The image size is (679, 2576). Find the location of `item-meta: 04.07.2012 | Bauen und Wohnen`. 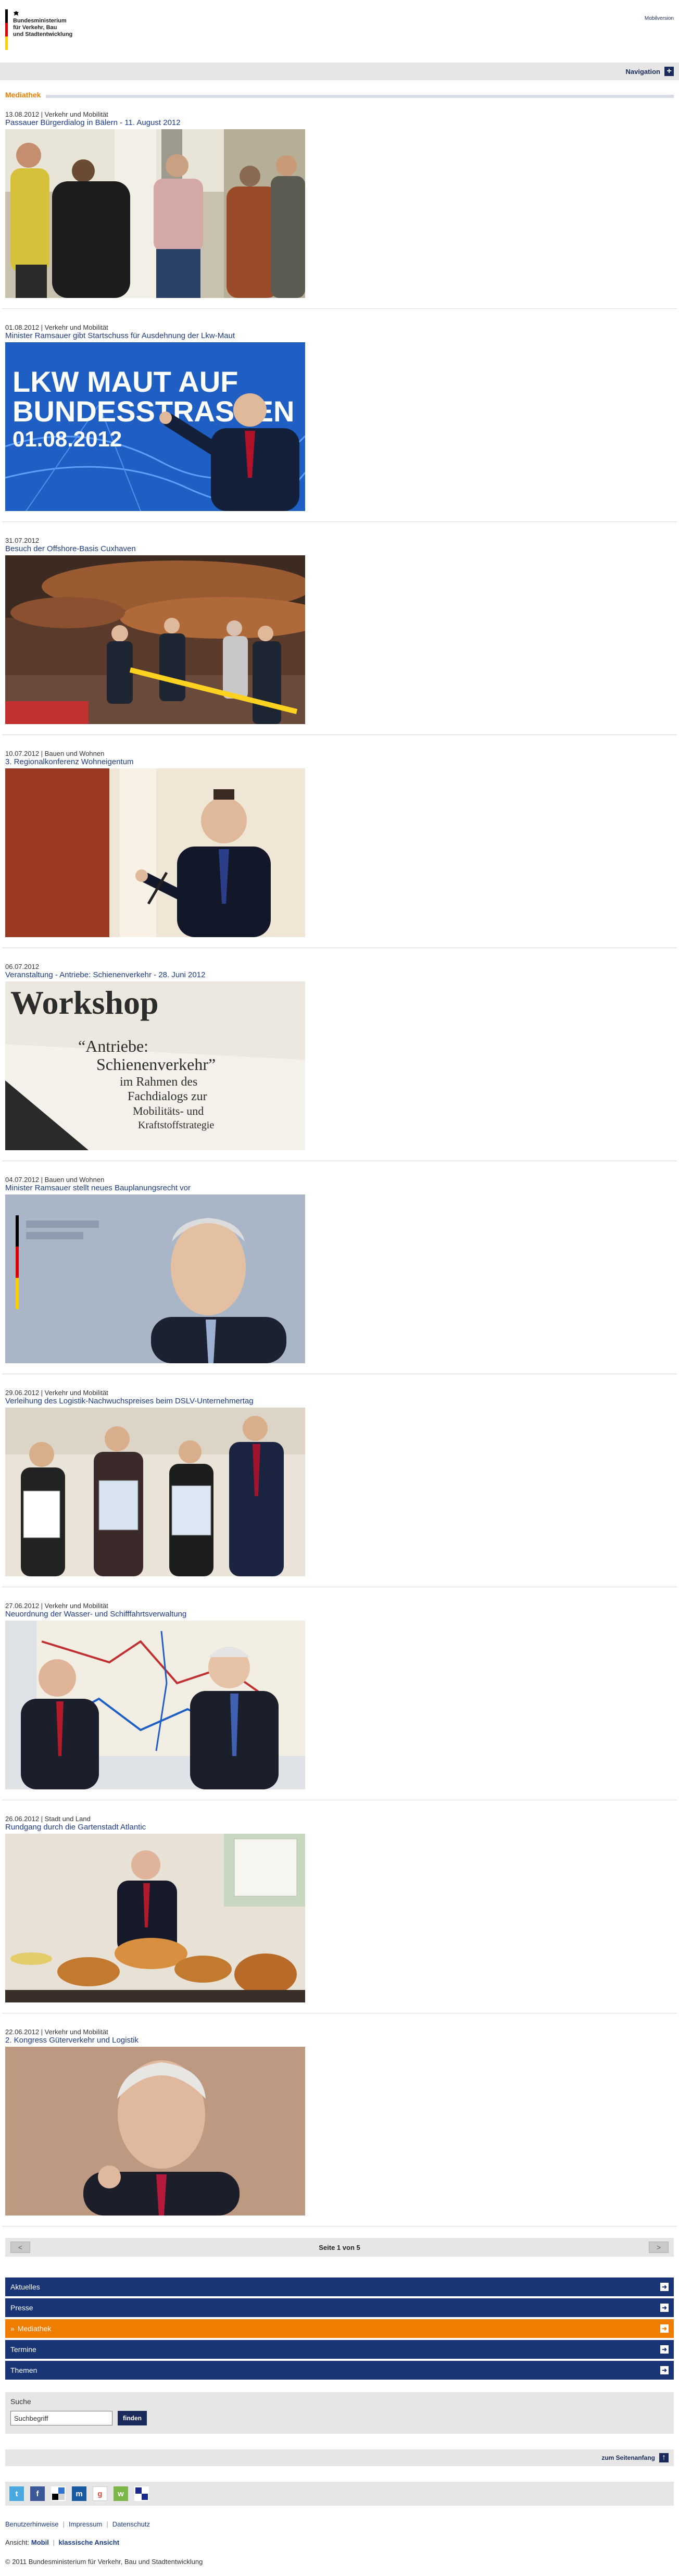

item-meta: 04.07.2012 | Bauen und Wohnen is located at coordinates (55, 1180).